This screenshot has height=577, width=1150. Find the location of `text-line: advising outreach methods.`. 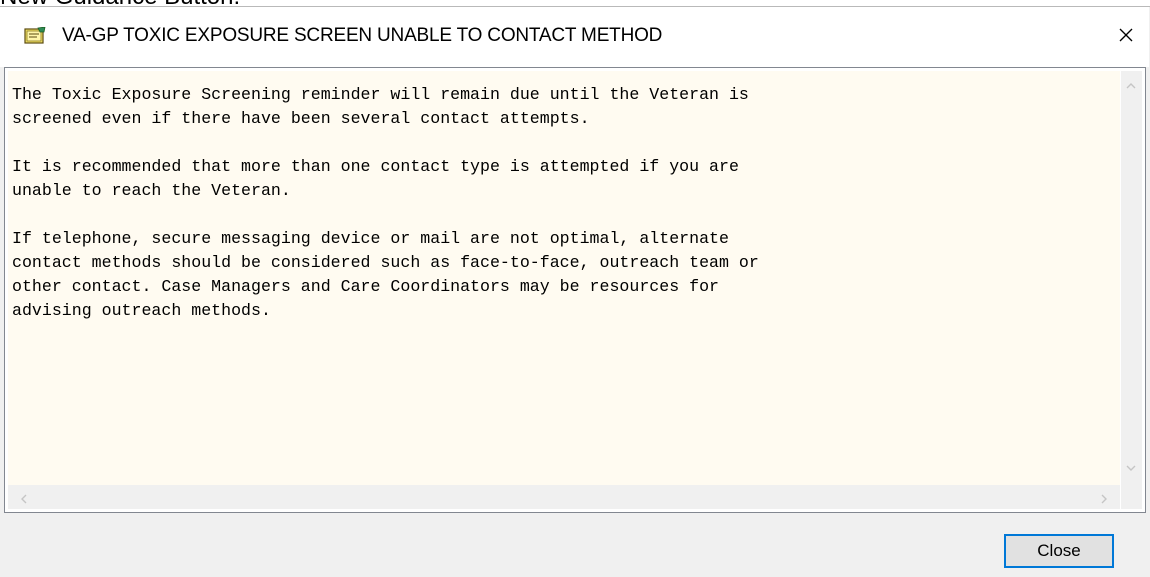

text-line: advising outreach methods. is located at coordinates (141, 310).